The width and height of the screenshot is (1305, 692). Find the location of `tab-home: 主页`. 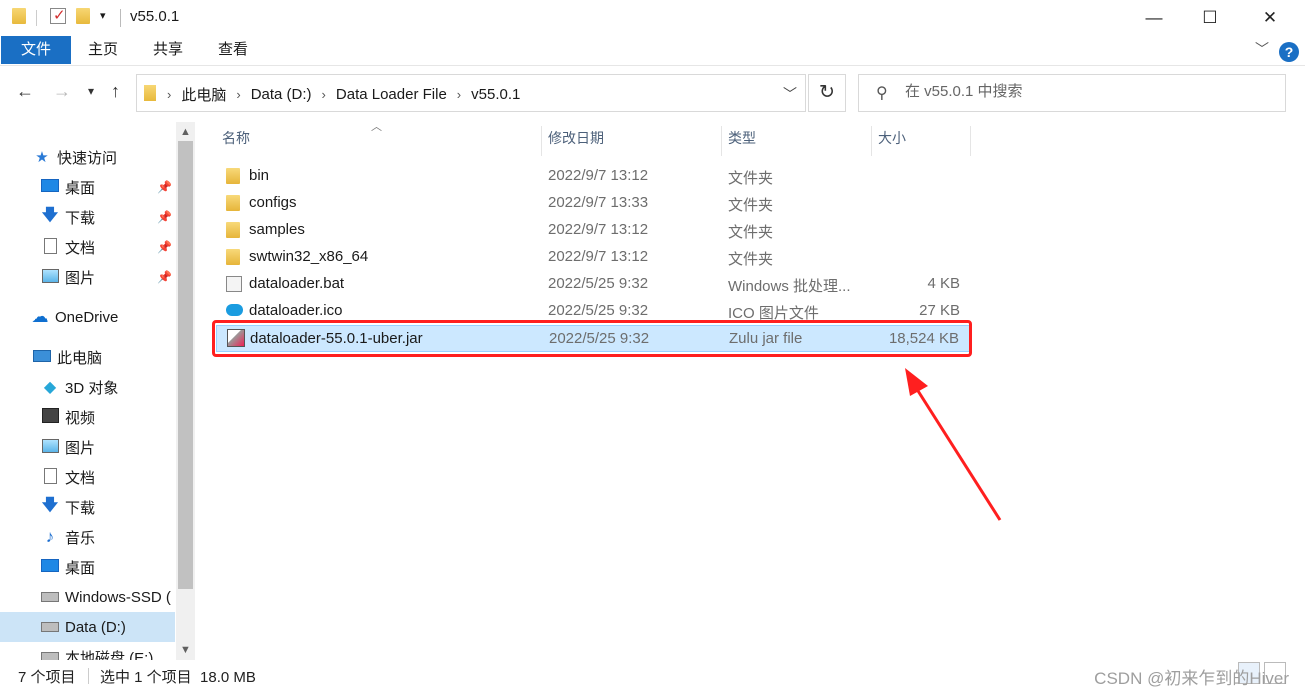

tab-home: 主页 is located at coordinates (103, 50).